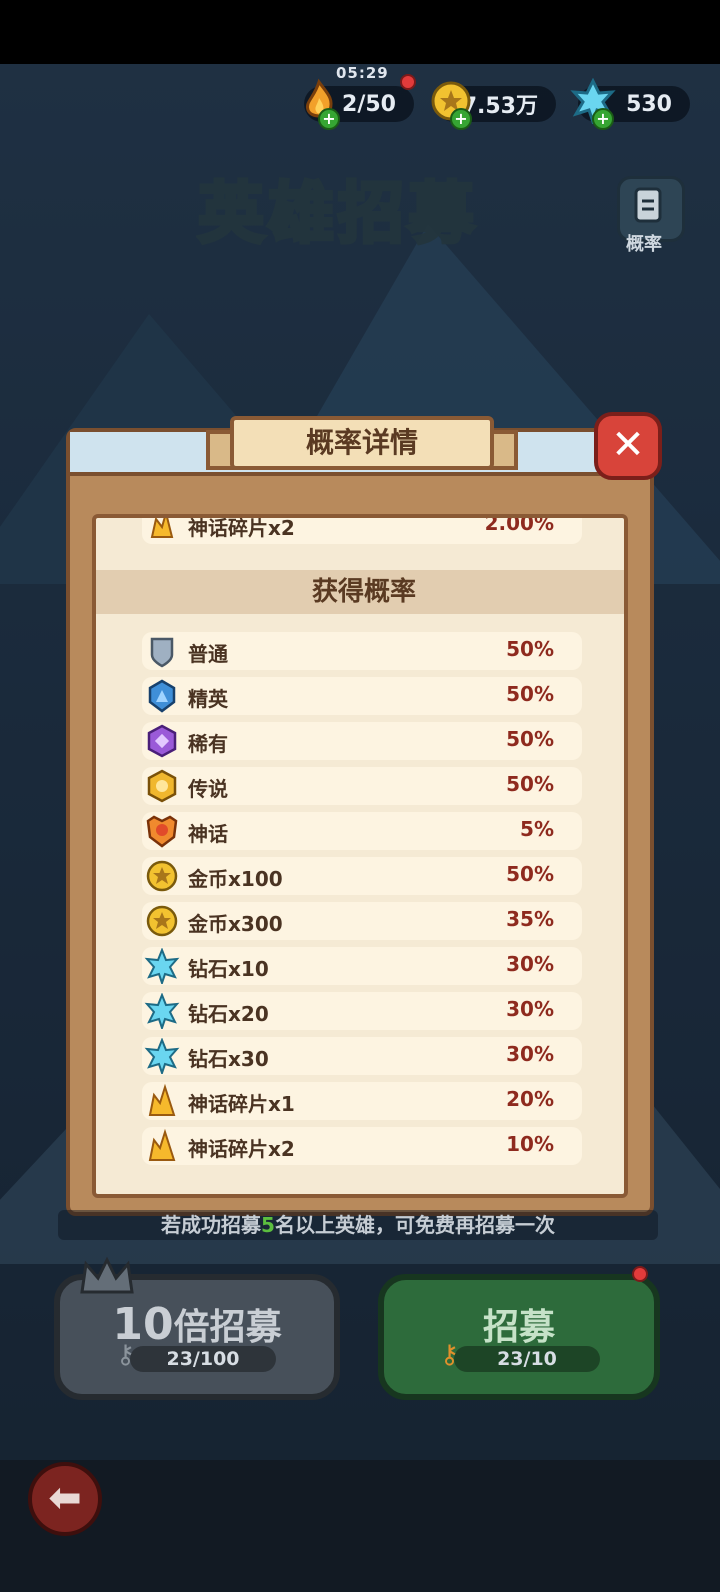 The height and width of the screenshot is (1592, 720). I want to click on item-name: 神话碎片x1, so click(241, 1104).